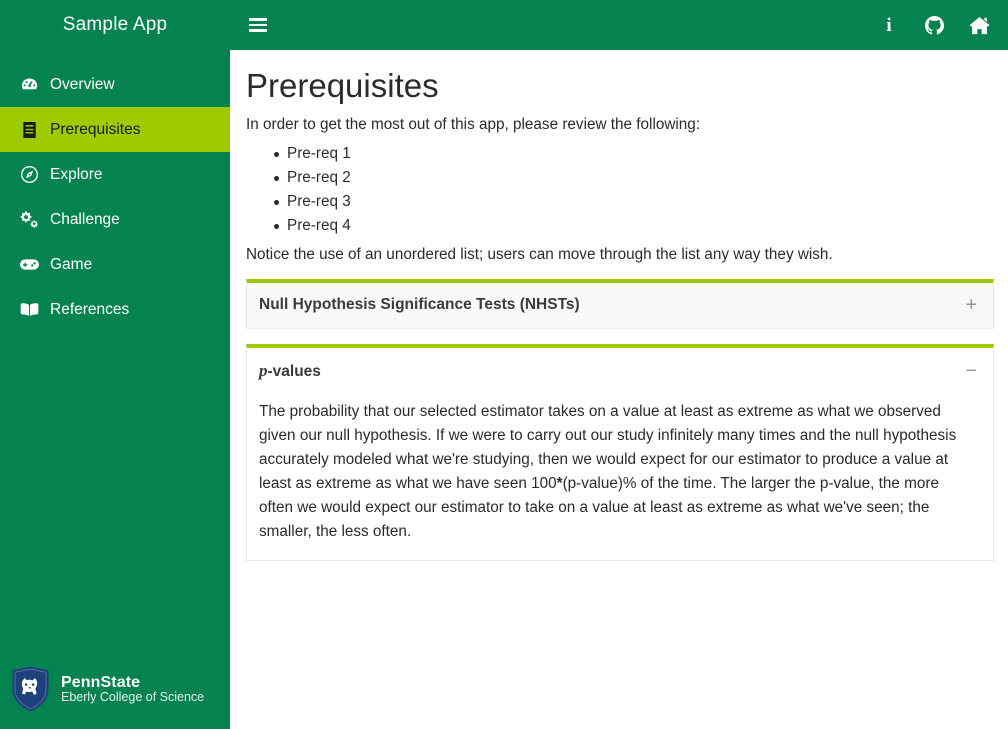  What do you see at coordinates (82, 84) in the screenshot?
I see `sidebar-item-label: Overview` at bounding box center [82, 84].